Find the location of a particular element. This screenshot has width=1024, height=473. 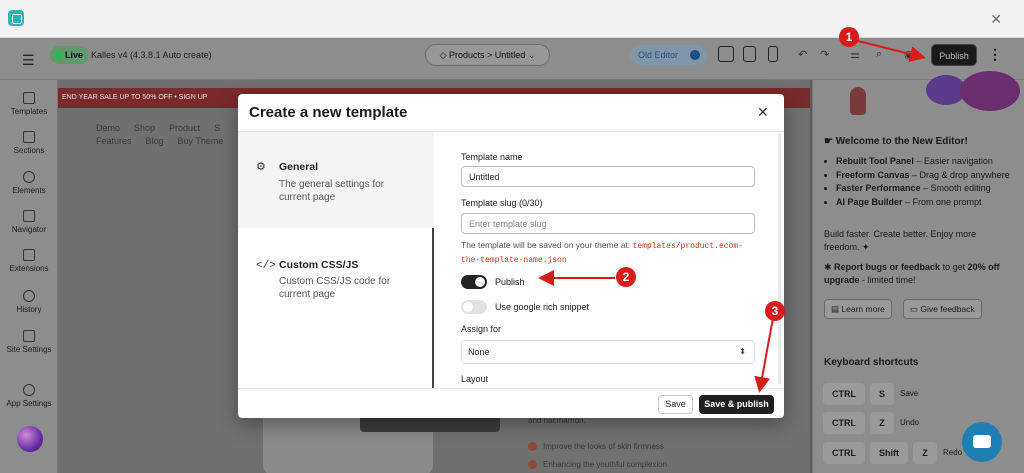

book-icon: ▤ is located at coordinates (836, 309).